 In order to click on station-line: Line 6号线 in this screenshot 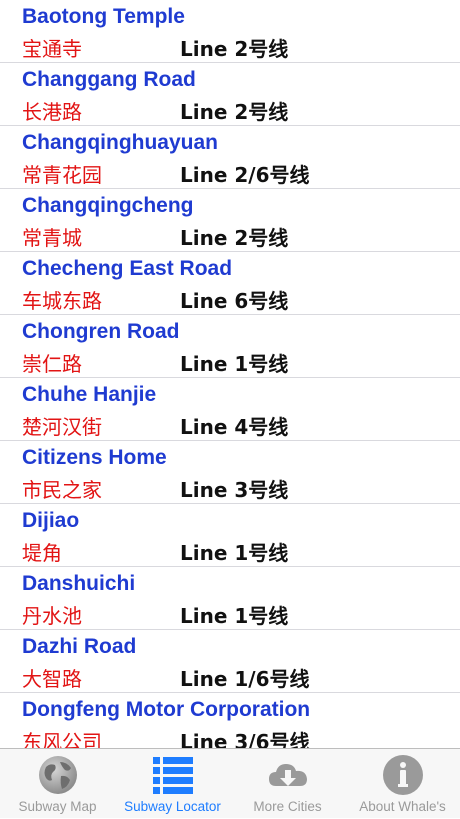, I will do `click(234, 301)`.